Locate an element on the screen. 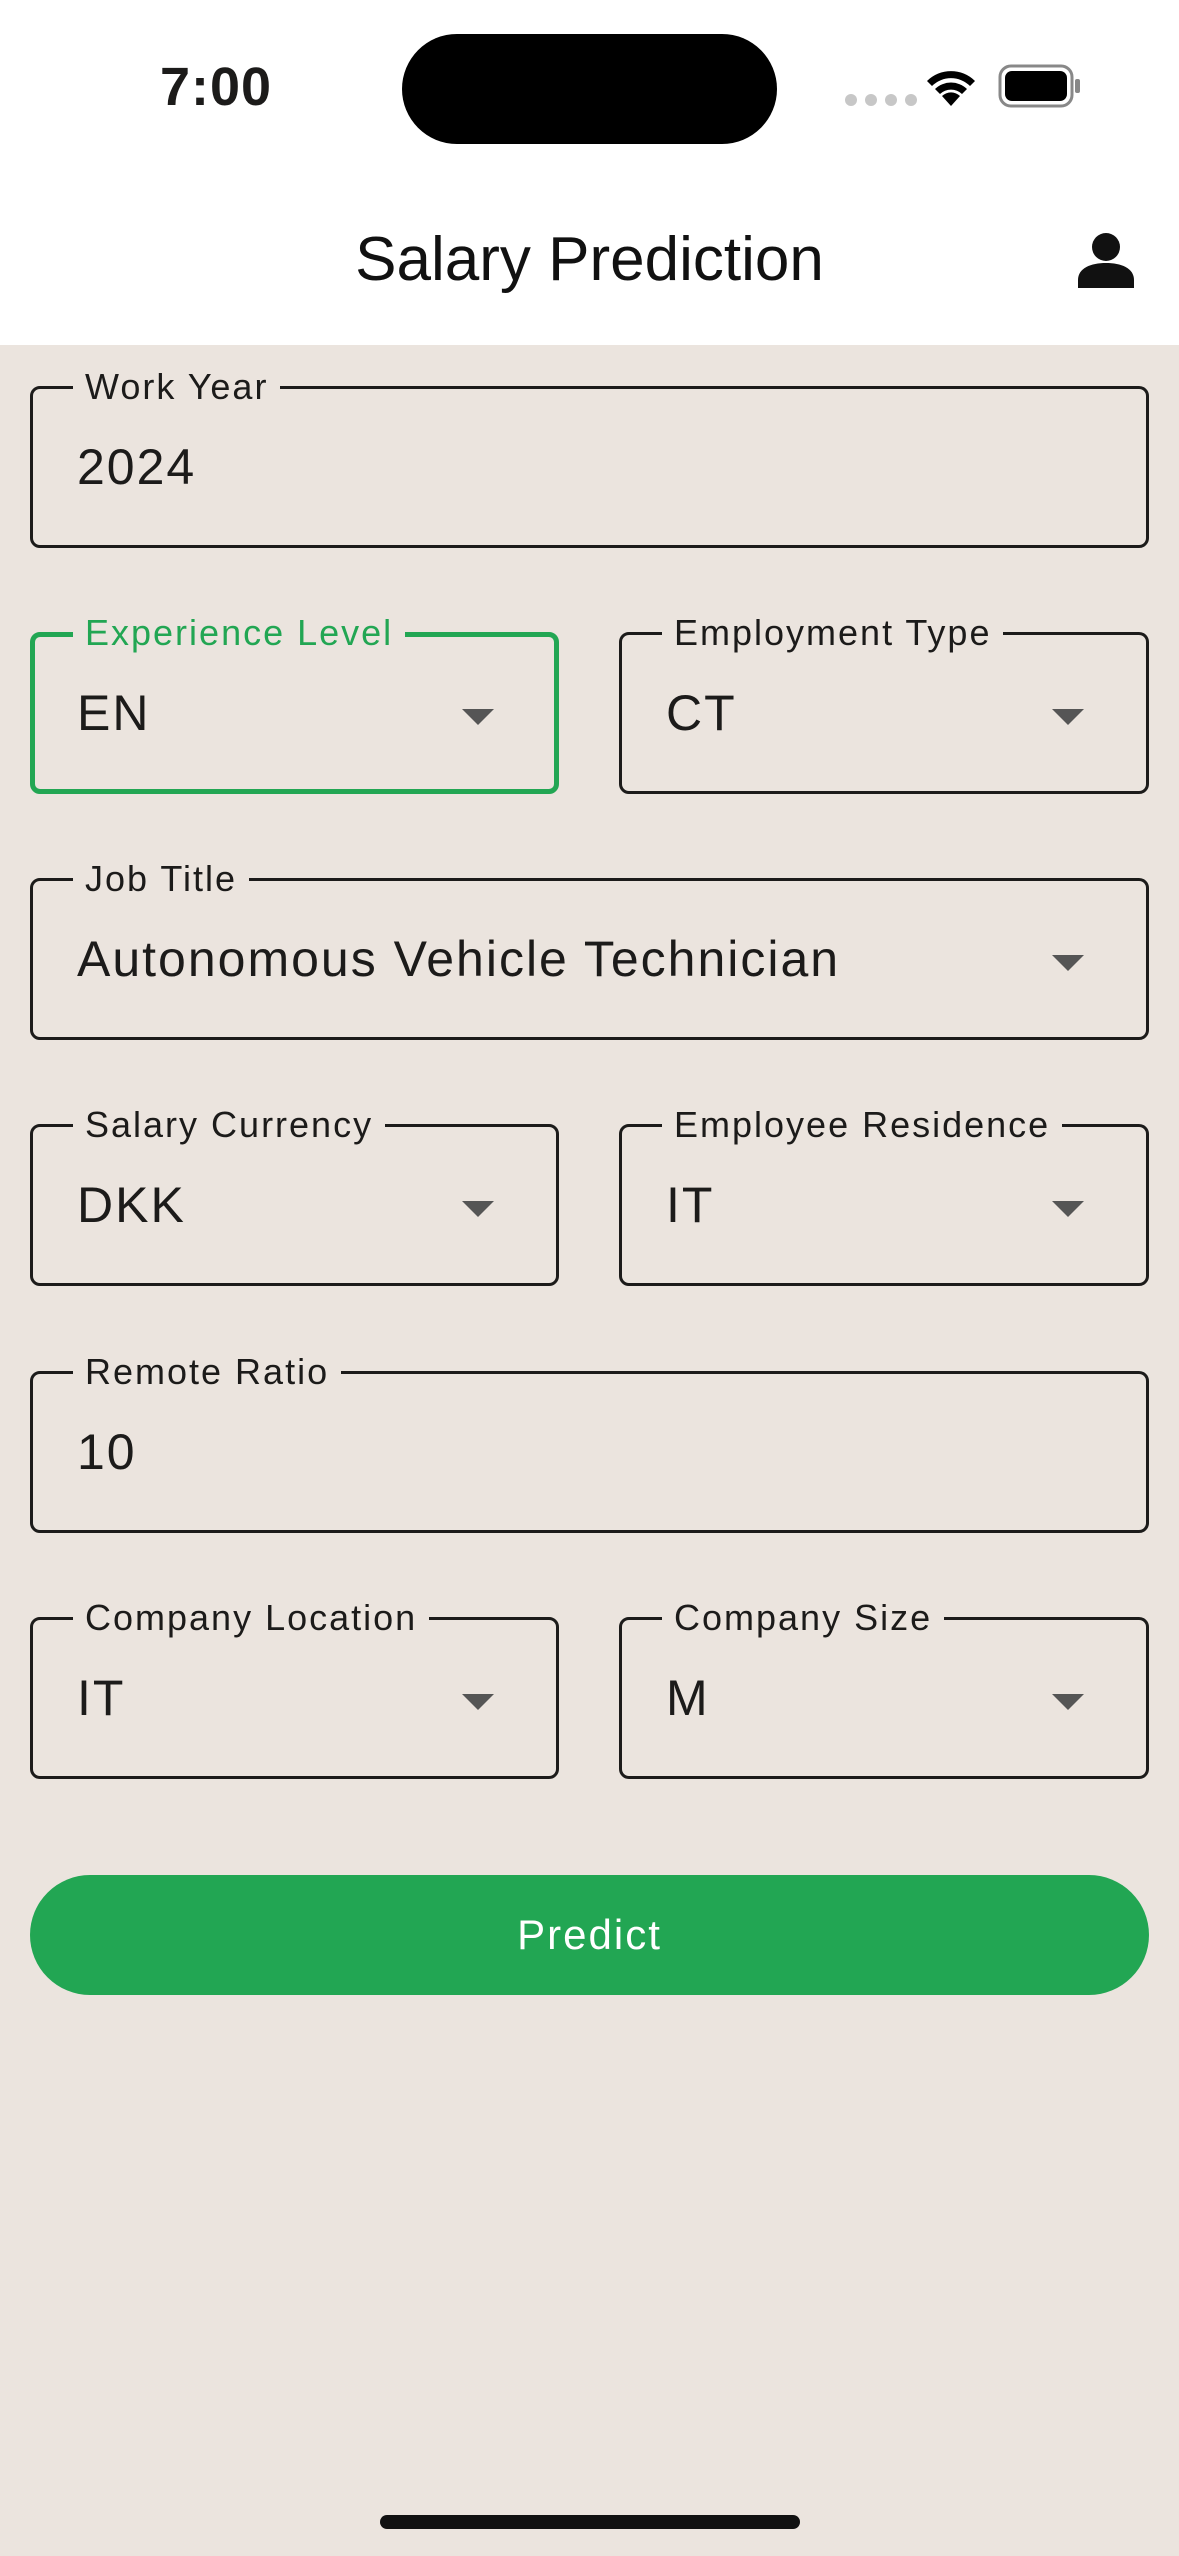 The height and width of the screenshot is (2556, 1179). cellular-signal-icon is located at coordinates (881, 100).